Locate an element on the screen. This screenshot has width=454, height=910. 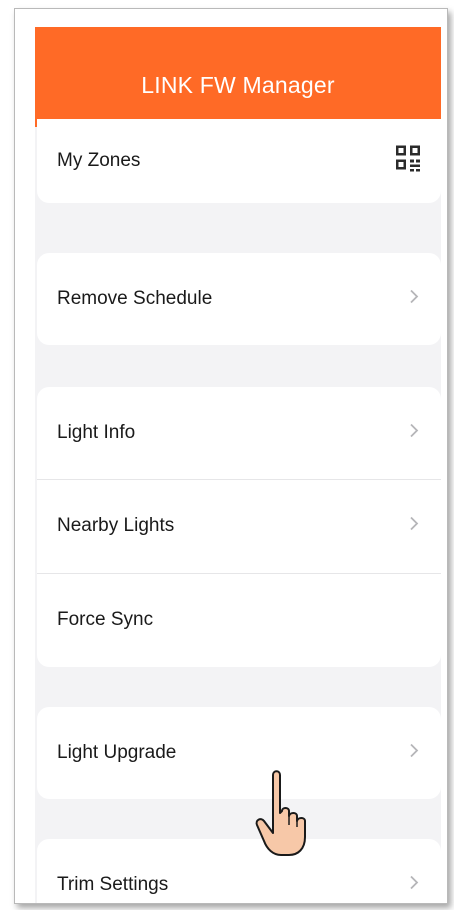
qr-code-icon is located at coordinates (408, 161).